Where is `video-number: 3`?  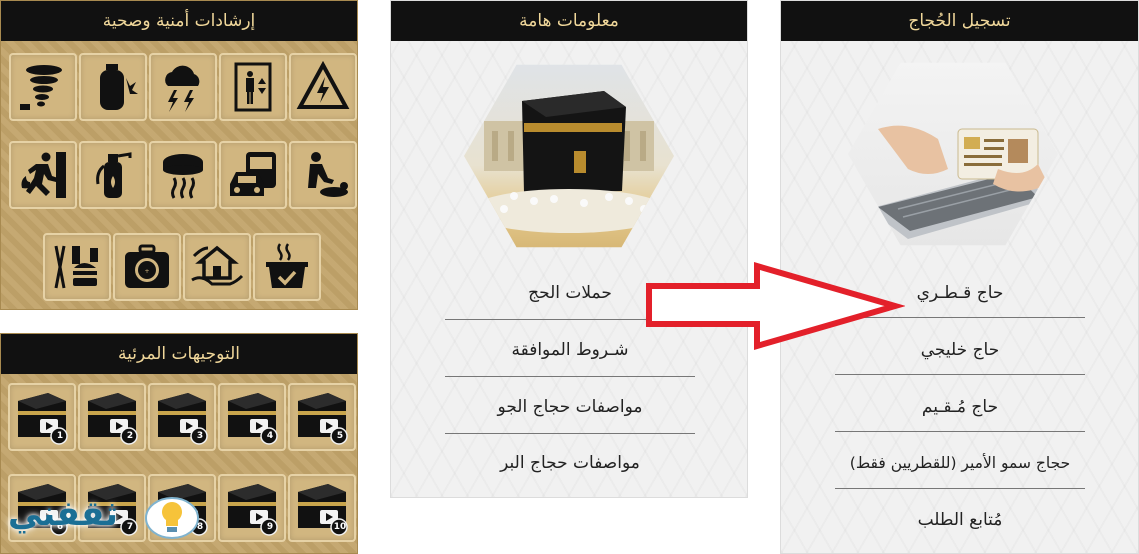
video-number: 3 is located at coordinates (200, 436).